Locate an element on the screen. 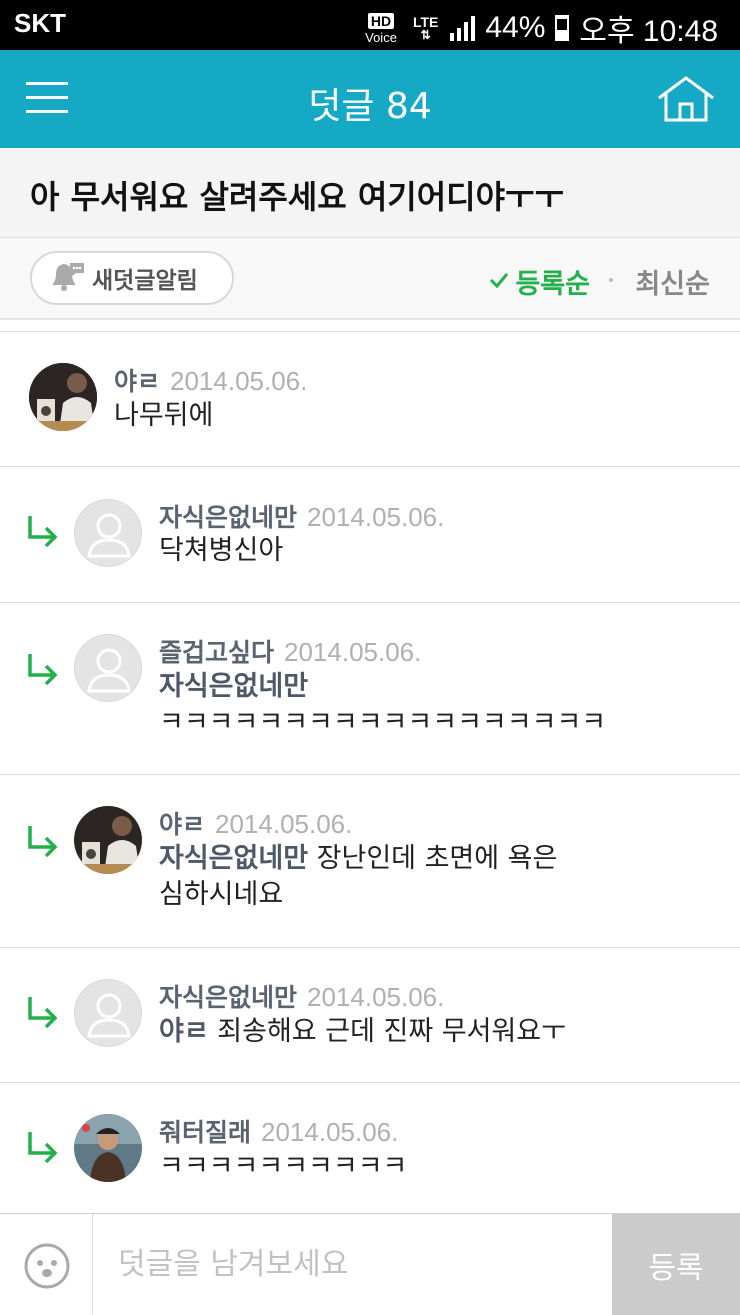  comment-item: 야ㄹ 2014.05.06. 나무뒤에 is located at coordinates (370, 399).